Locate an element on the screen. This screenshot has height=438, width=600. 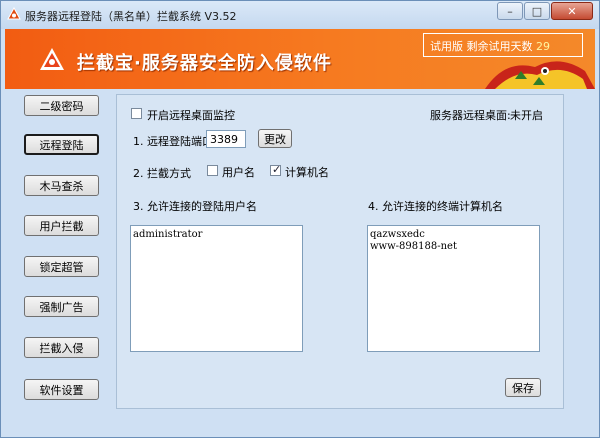
list-item: www-898188-net is located at coordinates (453, 247).